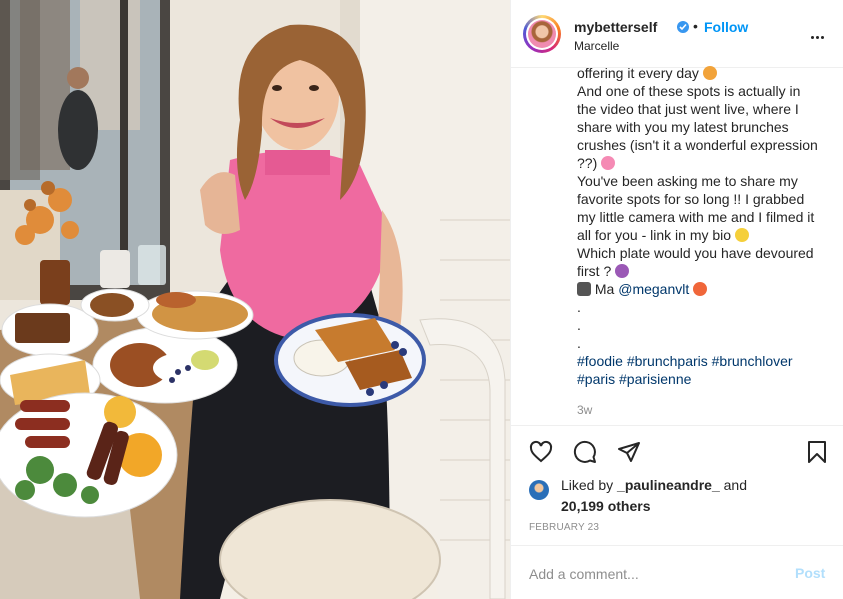 The height and width of the screenshot is (599, 843). I want to click on caption-line: ??), so click(708, 163).